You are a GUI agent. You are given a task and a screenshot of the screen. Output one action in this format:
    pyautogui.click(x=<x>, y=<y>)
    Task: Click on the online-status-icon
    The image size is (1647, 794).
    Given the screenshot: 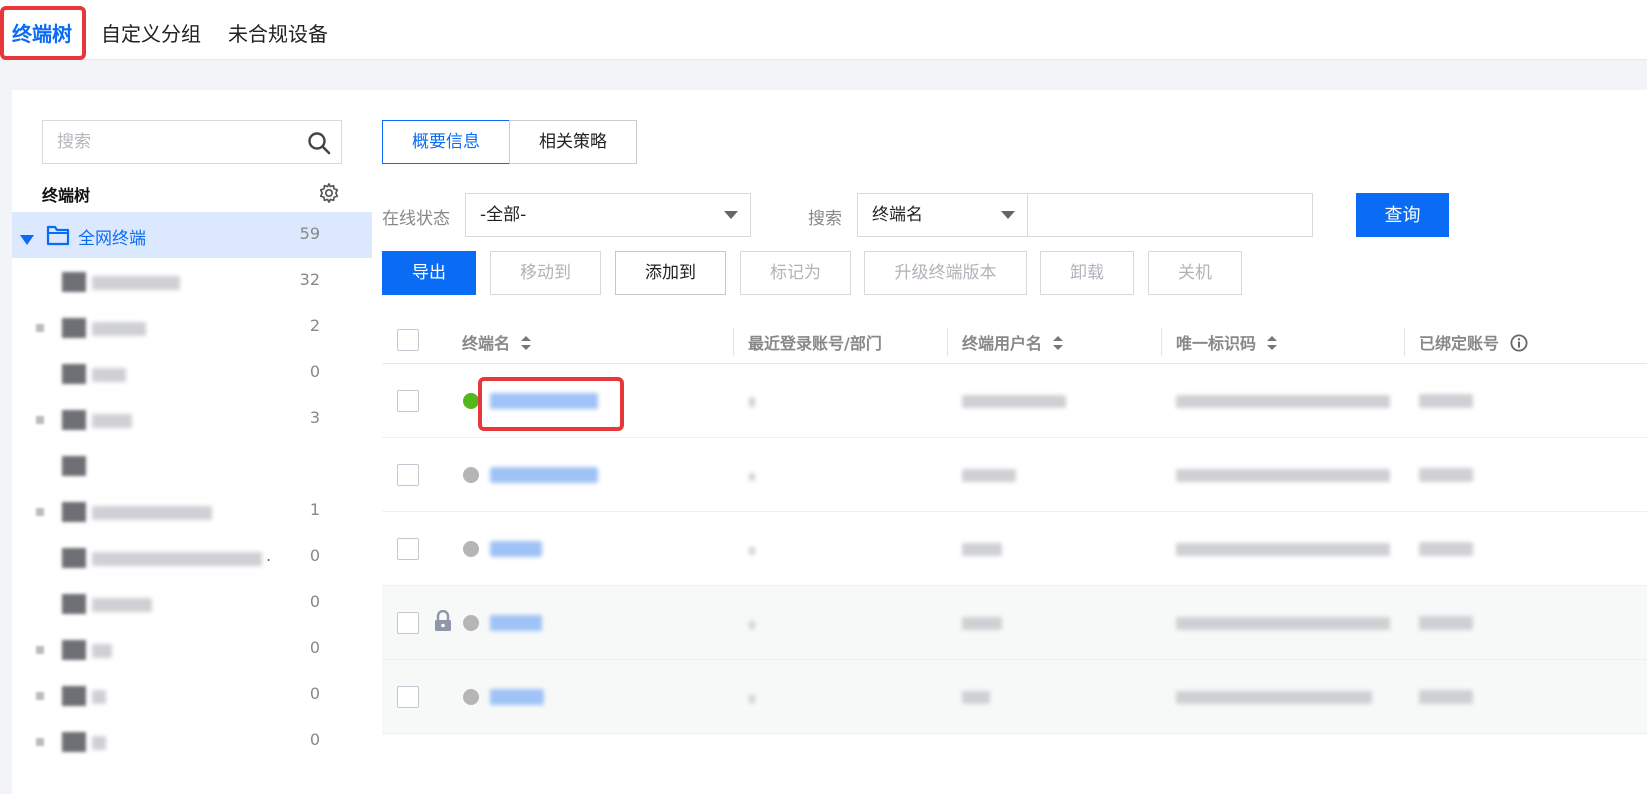 What is the action you would take?
    pyautogui.click(x=471, y=401)
    